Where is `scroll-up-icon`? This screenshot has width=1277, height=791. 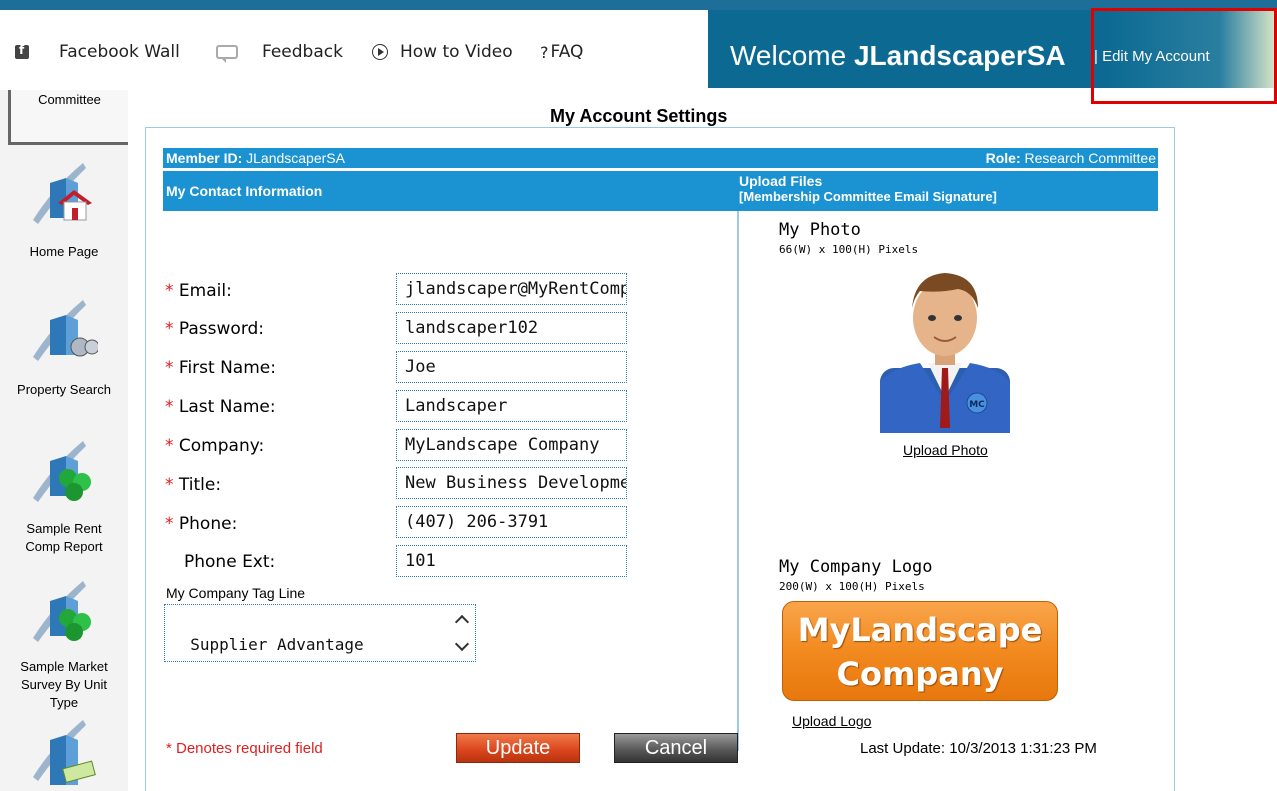 scroll-up-icon is located at coordinates (462, 622).